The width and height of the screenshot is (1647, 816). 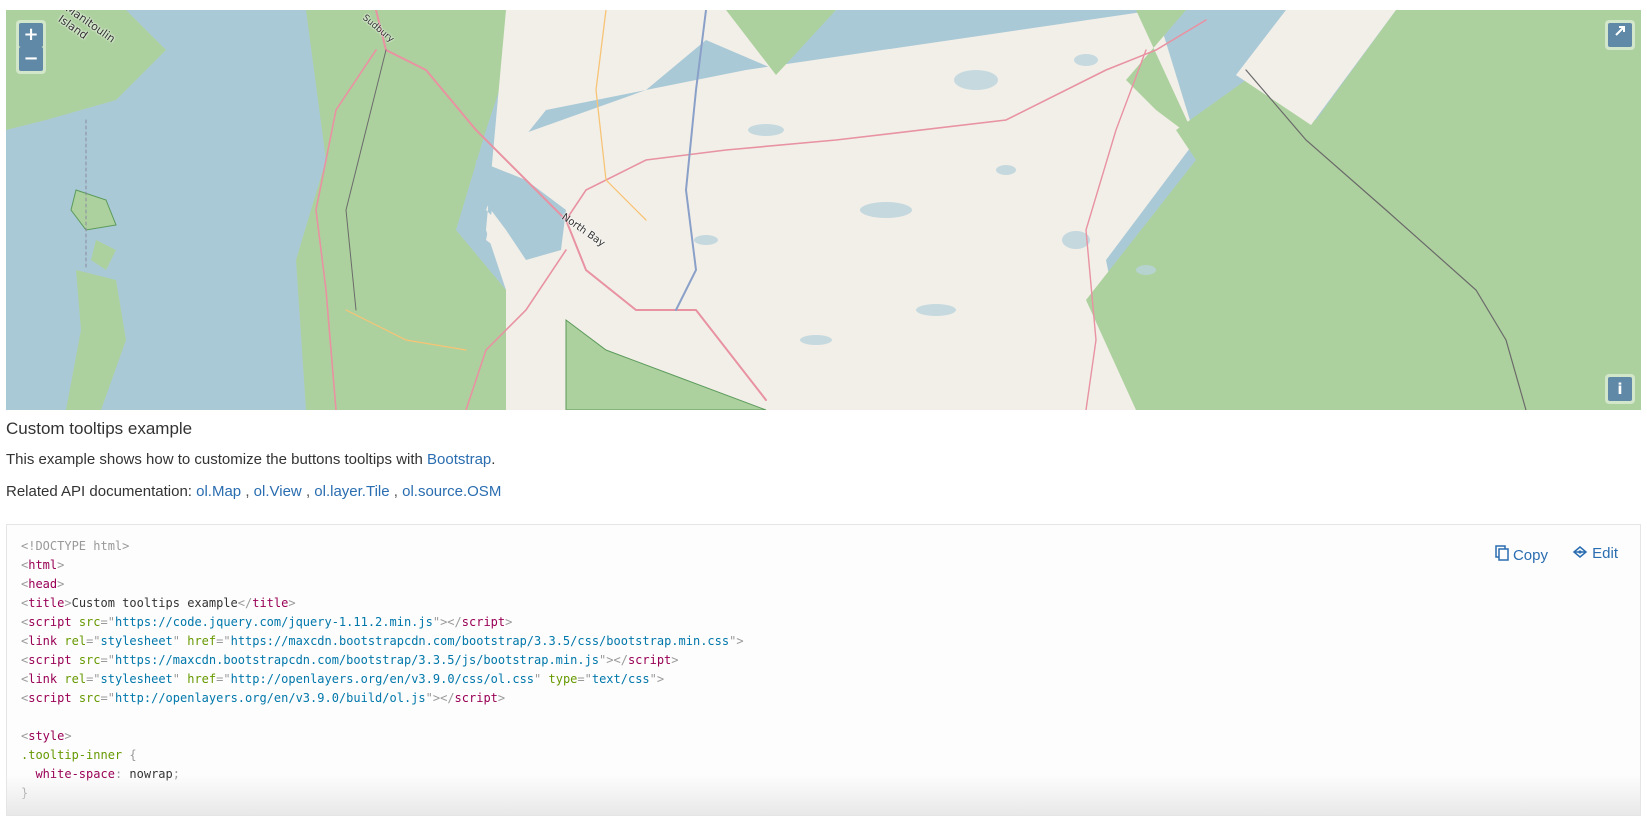 I want to click on code-line: <head>, so click(x=382, y=584).